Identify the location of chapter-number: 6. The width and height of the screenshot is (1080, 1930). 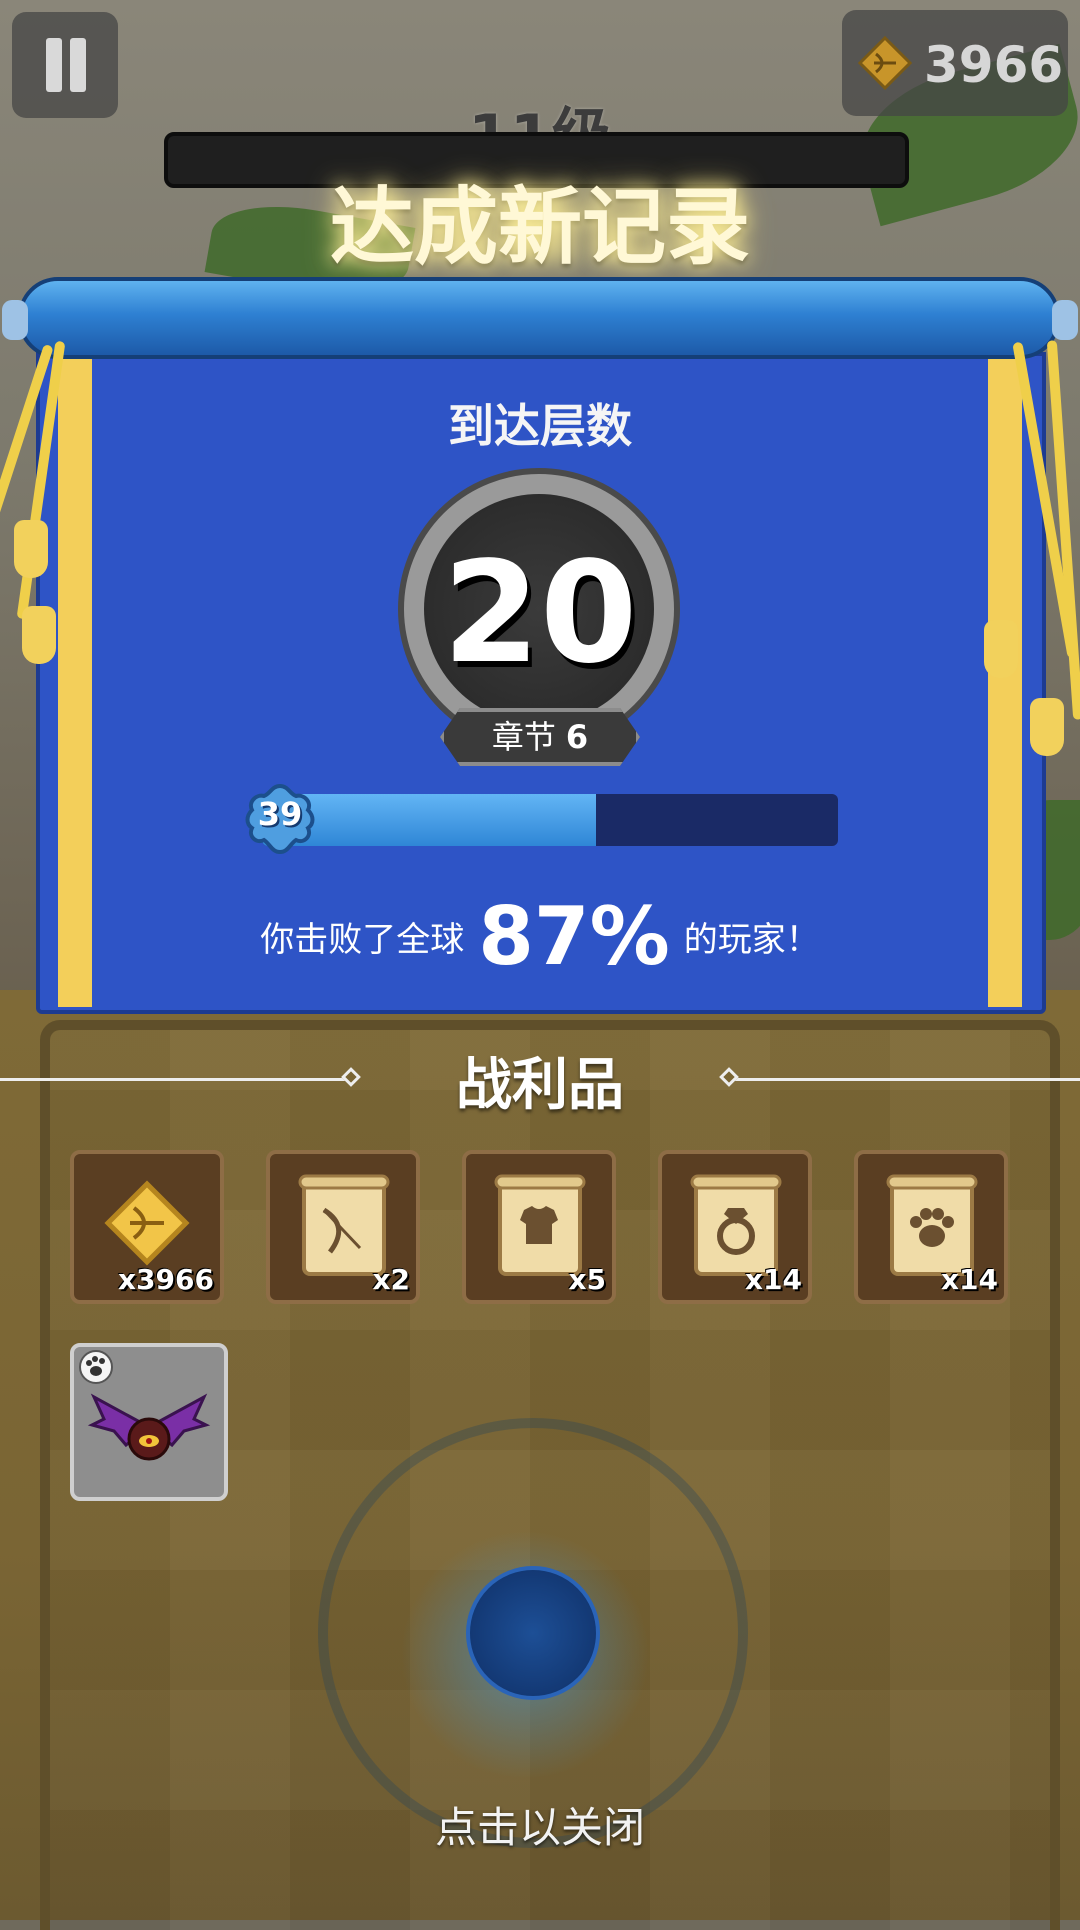
(577, 737).